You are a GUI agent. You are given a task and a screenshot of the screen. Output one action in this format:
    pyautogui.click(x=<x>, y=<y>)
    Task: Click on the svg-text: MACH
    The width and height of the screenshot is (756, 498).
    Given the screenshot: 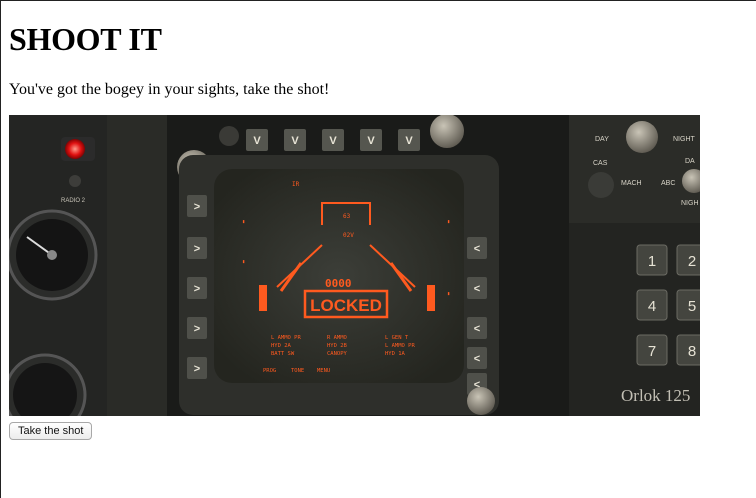 What is the action you would take?
    pyautogui.click(x=631, y=183)
    